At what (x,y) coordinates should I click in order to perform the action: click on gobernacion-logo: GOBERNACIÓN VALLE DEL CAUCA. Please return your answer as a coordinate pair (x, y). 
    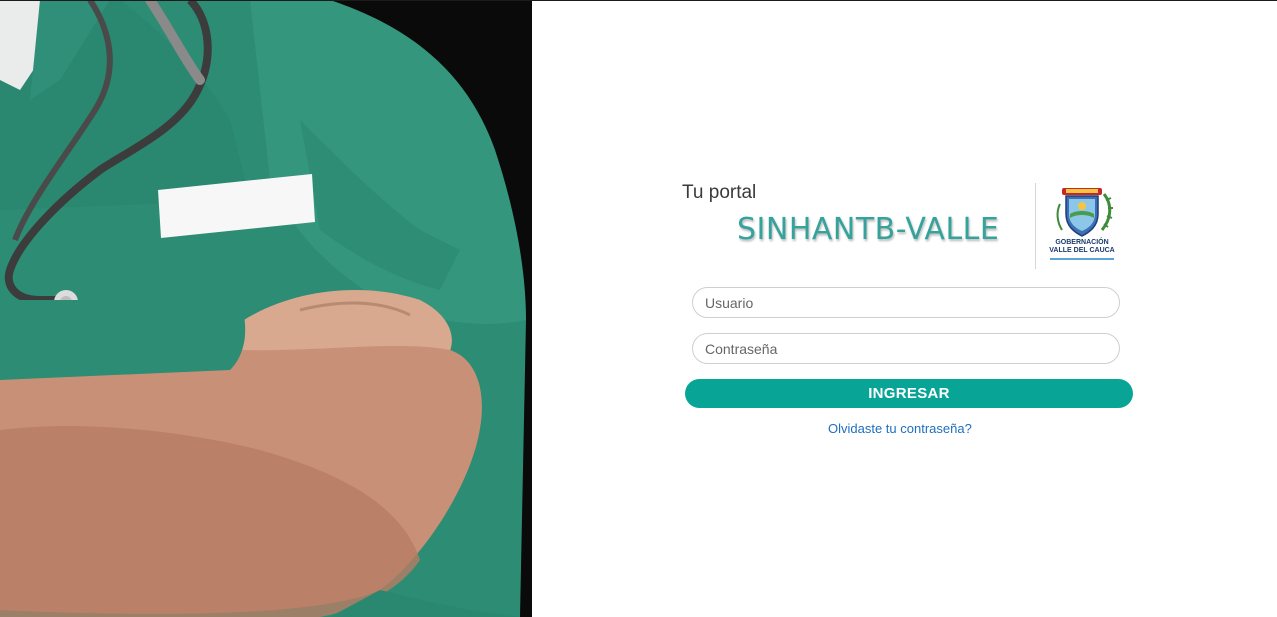
    Looking at the image, I should click on (1082, 224).